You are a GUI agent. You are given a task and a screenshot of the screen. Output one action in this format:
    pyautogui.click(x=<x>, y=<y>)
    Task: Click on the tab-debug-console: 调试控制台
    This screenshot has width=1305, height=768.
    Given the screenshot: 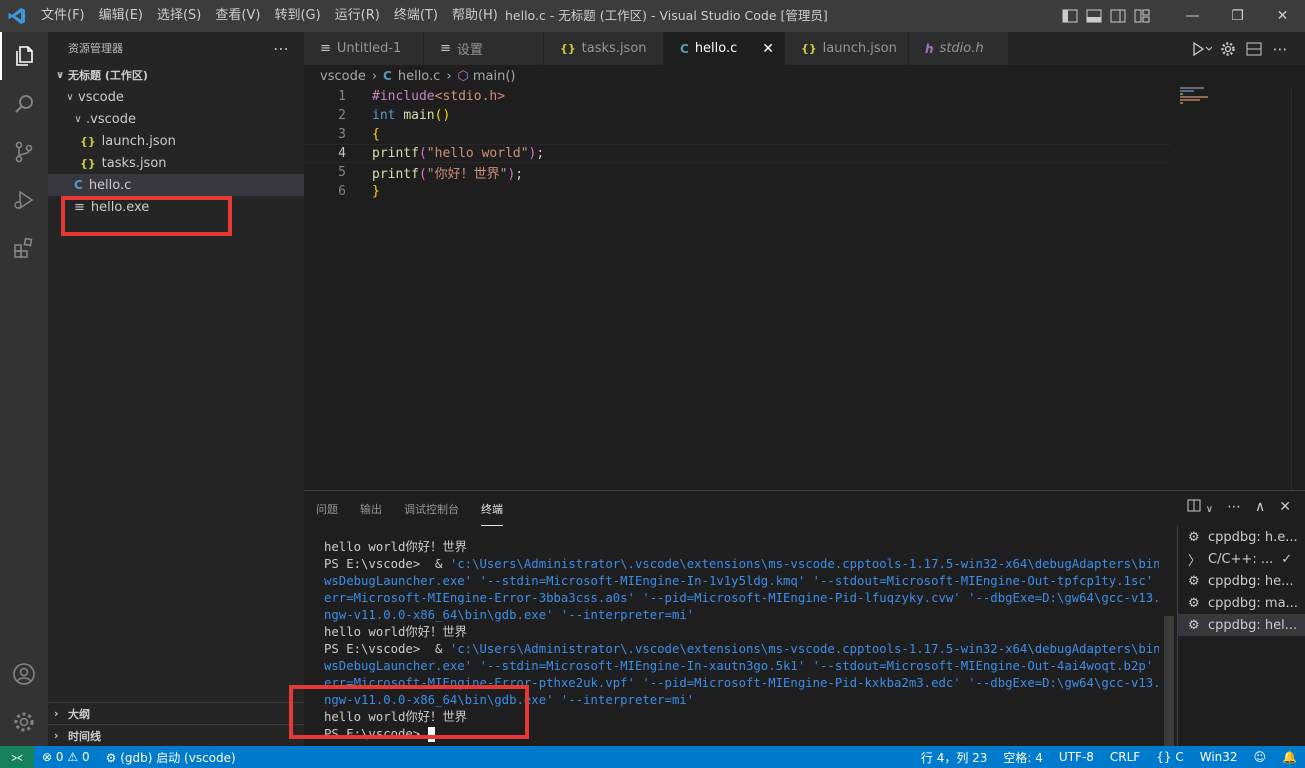 What is the action you would take?
    pyautogui.click(x=431, y=509)
    